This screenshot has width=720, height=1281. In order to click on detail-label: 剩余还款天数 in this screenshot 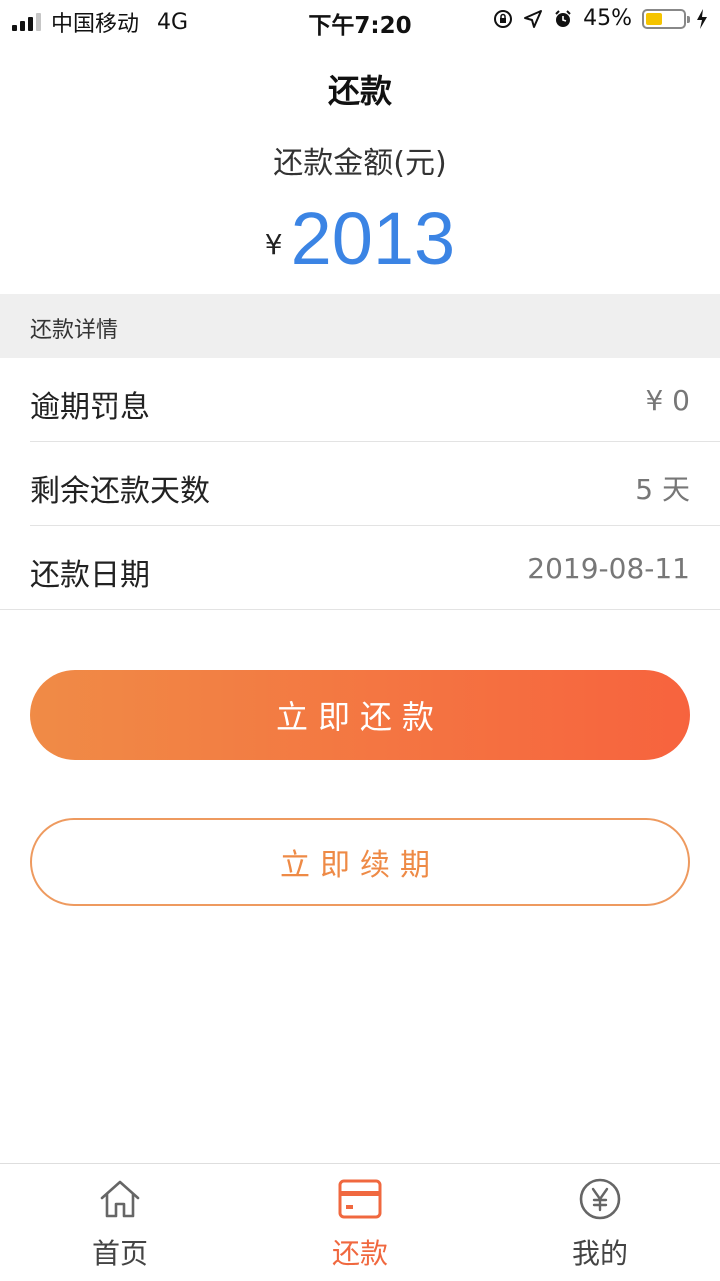, I will do `click(120, 491)`.